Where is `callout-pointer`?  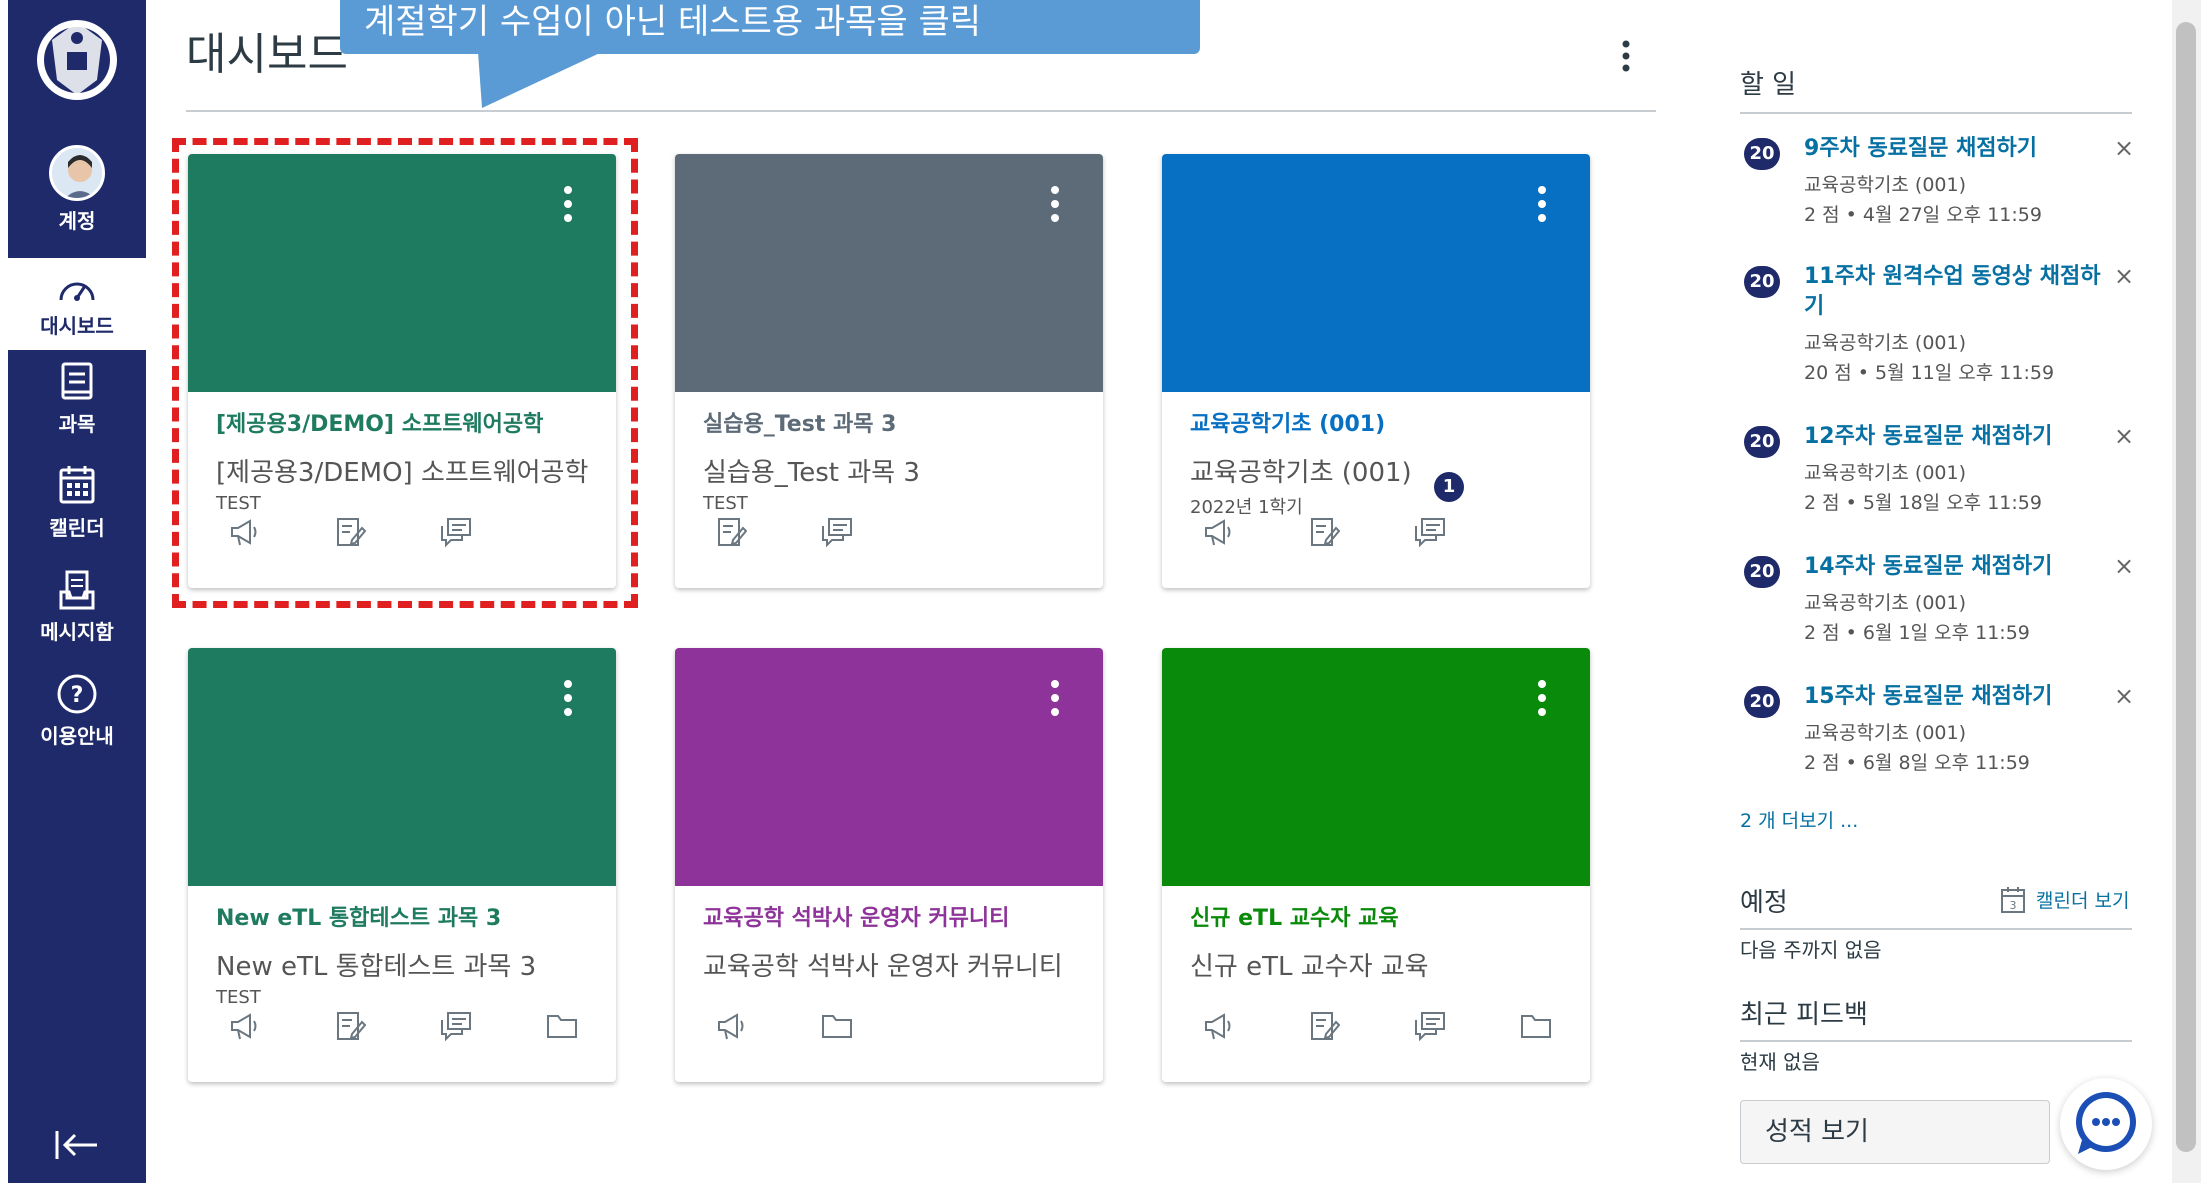 callout-pointer is located at coordinates (540, 80).